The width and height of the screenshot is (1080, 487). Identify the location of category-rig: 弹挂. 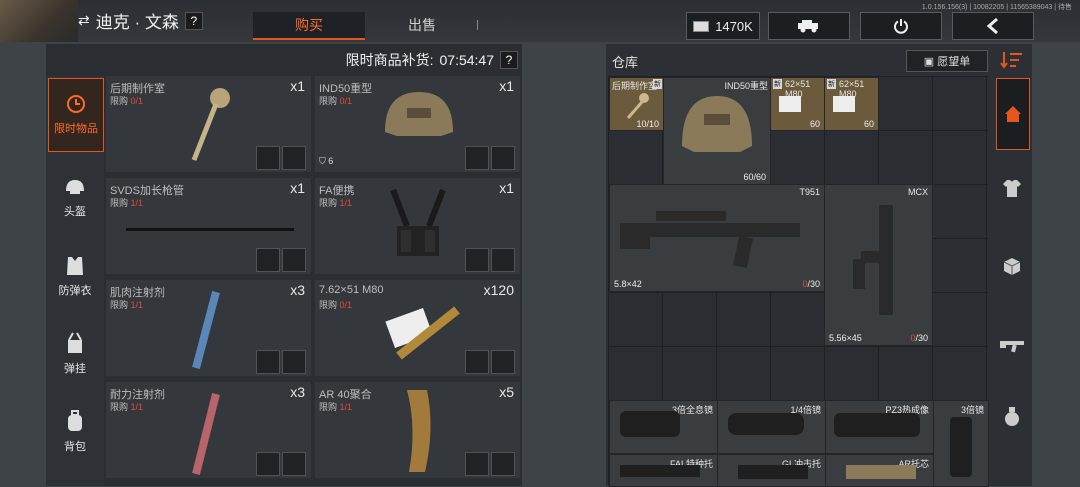
(75, 354).